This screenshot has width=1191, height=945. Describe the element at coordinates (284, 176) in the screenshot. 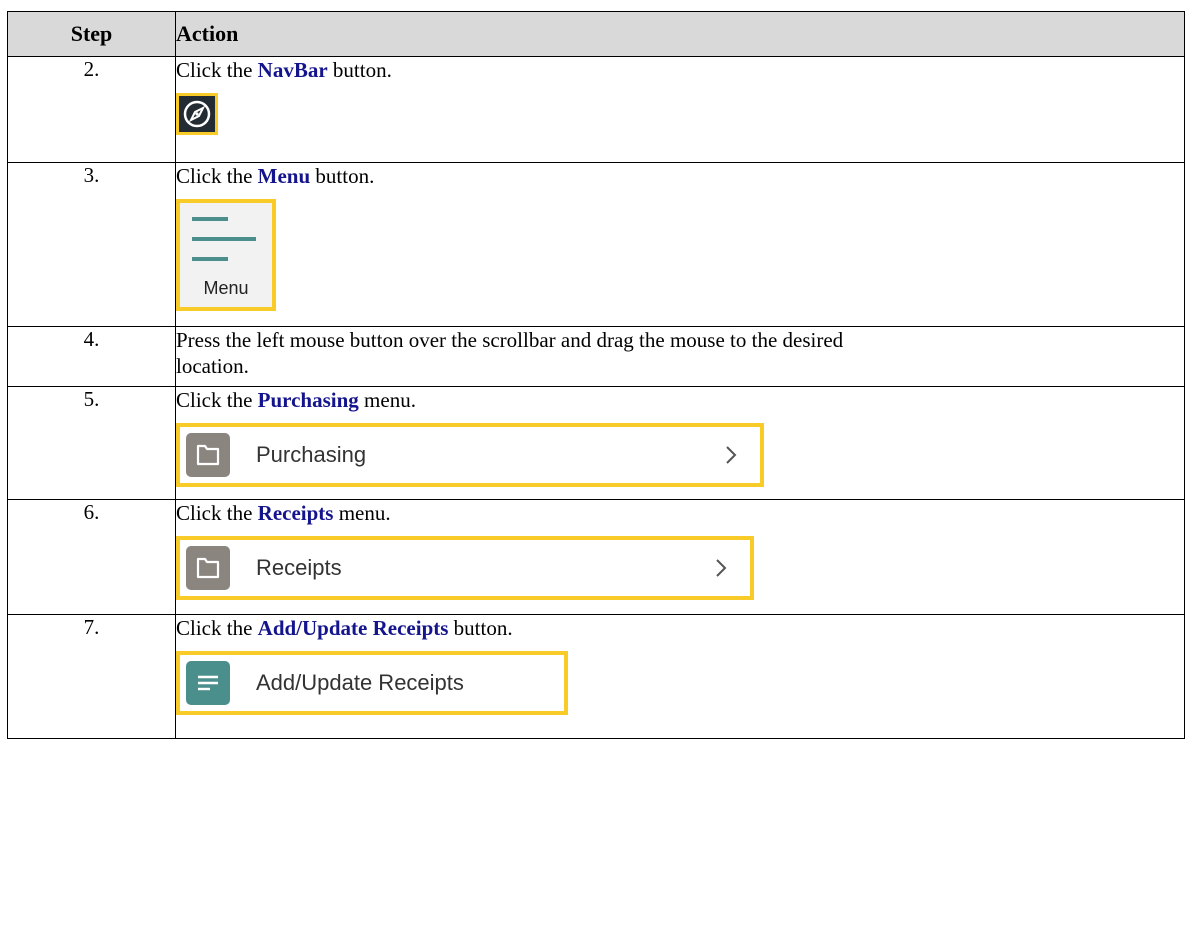

I see `keyword: Menu` at that location.